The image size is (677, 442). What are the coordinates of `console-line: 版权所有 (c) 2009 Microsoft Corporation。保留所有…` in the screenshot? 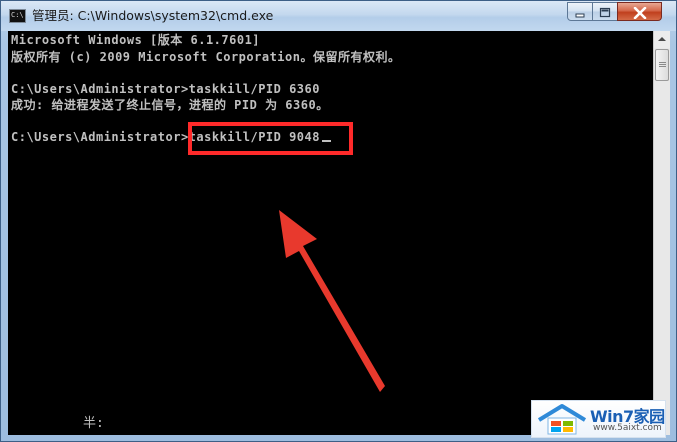 It's located at (206, 57).